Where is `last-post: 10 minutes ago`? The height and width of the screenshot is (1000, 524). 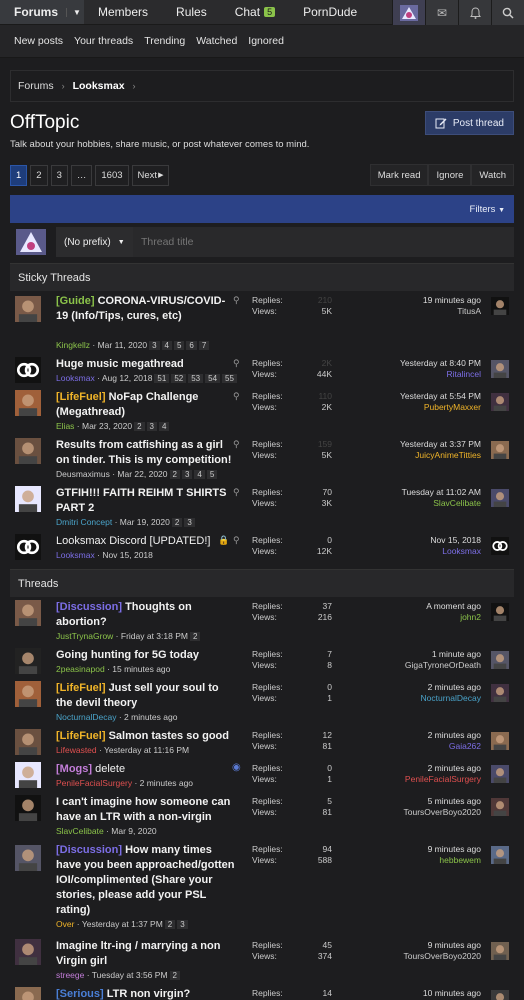
last-post: 10 minutes ago is located at coordinates (452, 993).